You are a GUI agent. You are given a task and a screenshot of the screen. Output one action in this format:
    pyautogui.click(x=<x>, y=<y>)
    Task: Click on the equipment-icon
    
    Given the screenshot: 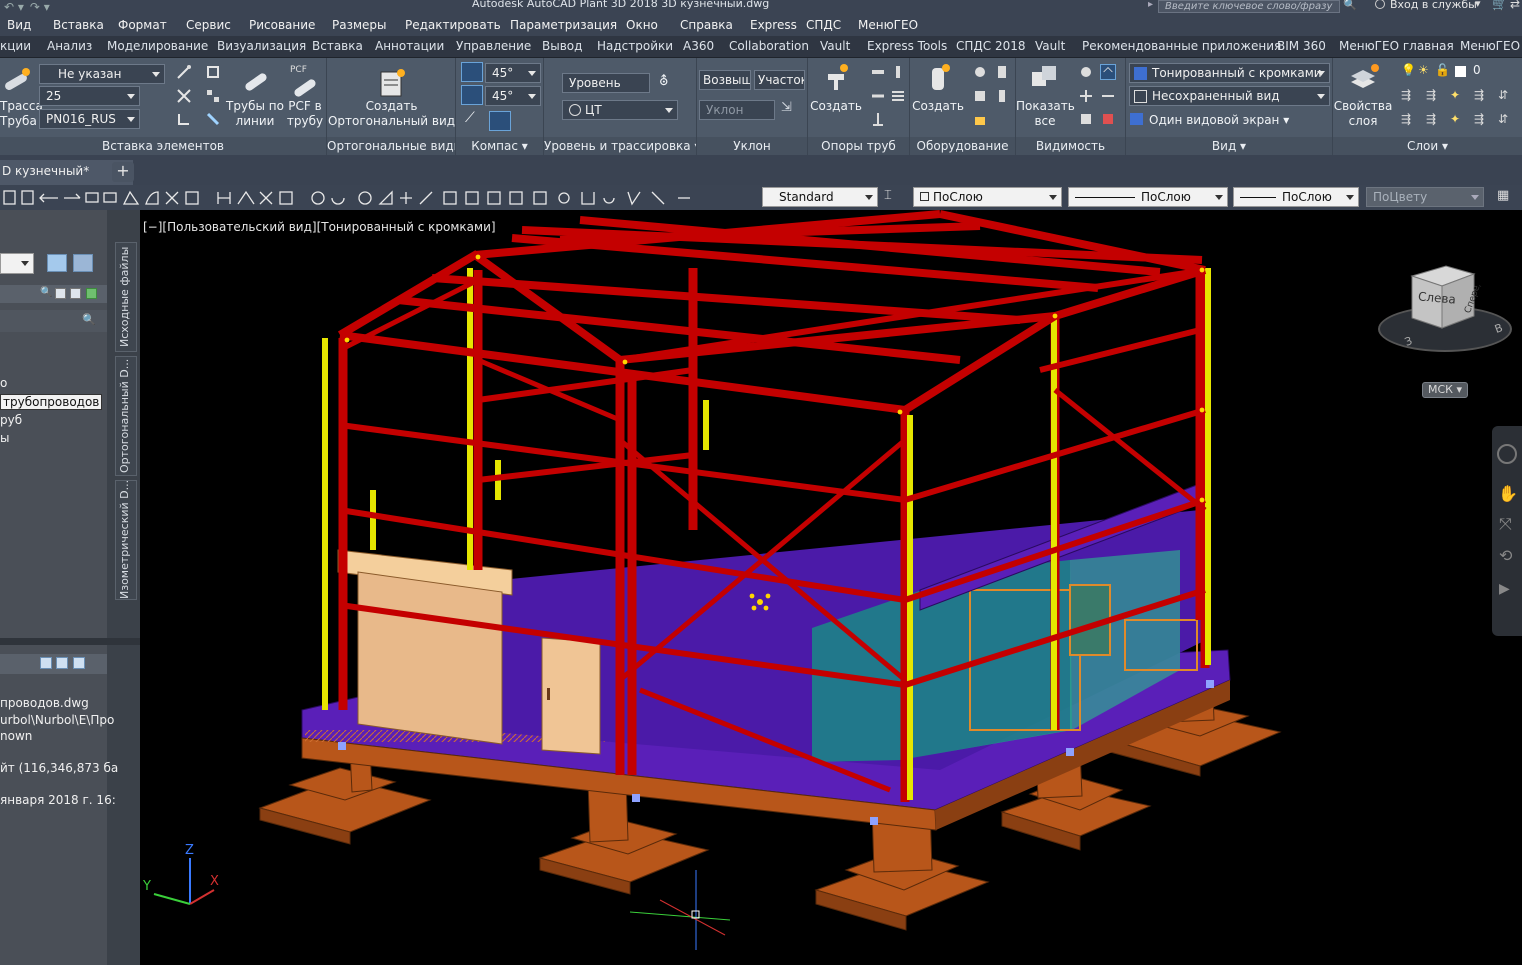 What is the action you would take?
    pyautogui.click(x=938, y=78)
    